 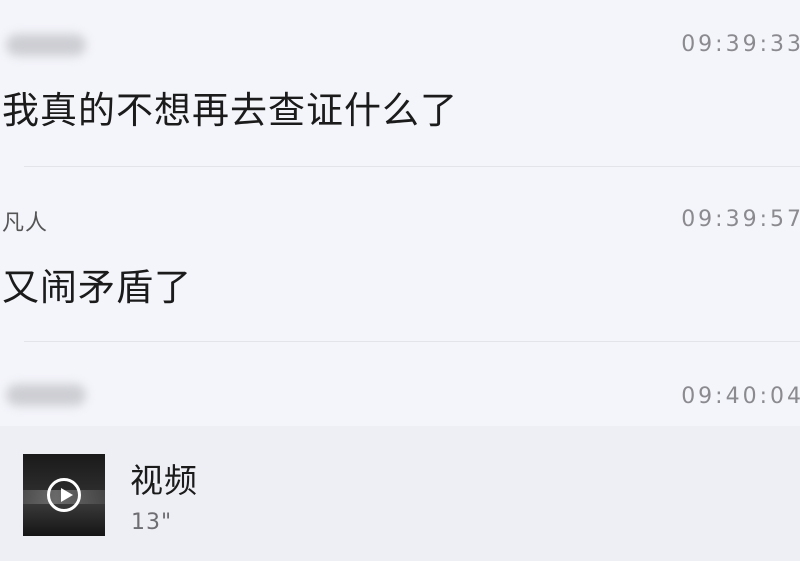 What do you see at coordinates (400, 384) in the screenshot?
I see `chat-message: 09:40:04` at bounding box center [400, 384].